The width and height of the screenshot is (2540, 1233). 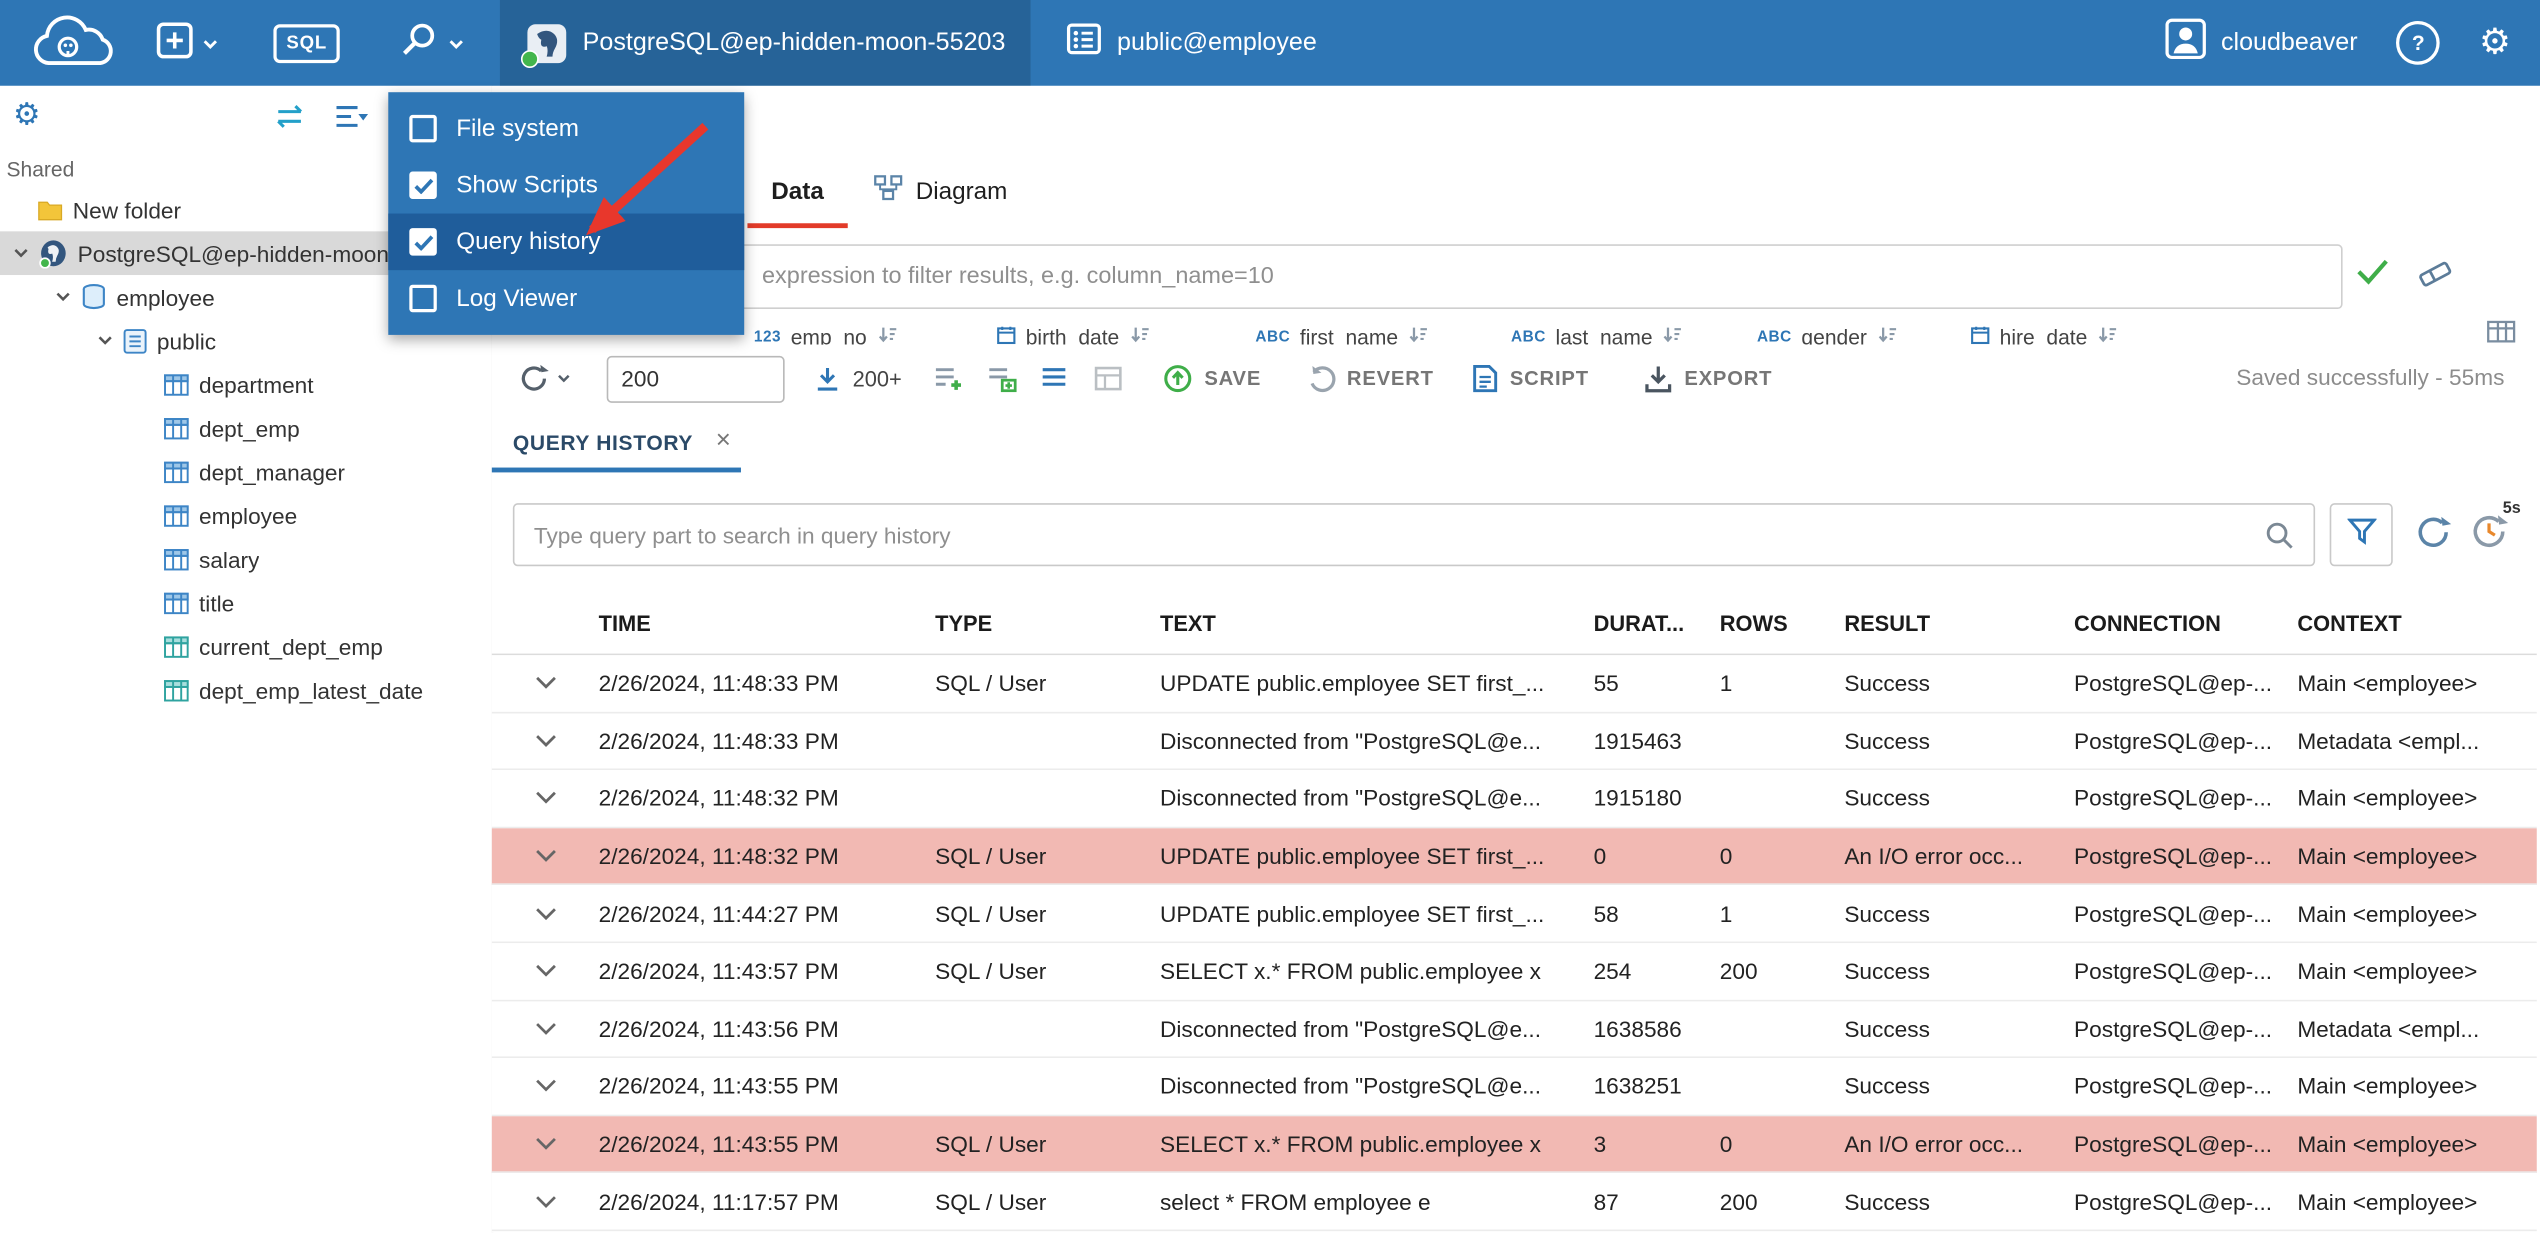 I want to click on tools-menu-item-log-viewer: Log Viewer, so click(x=566, y=298).